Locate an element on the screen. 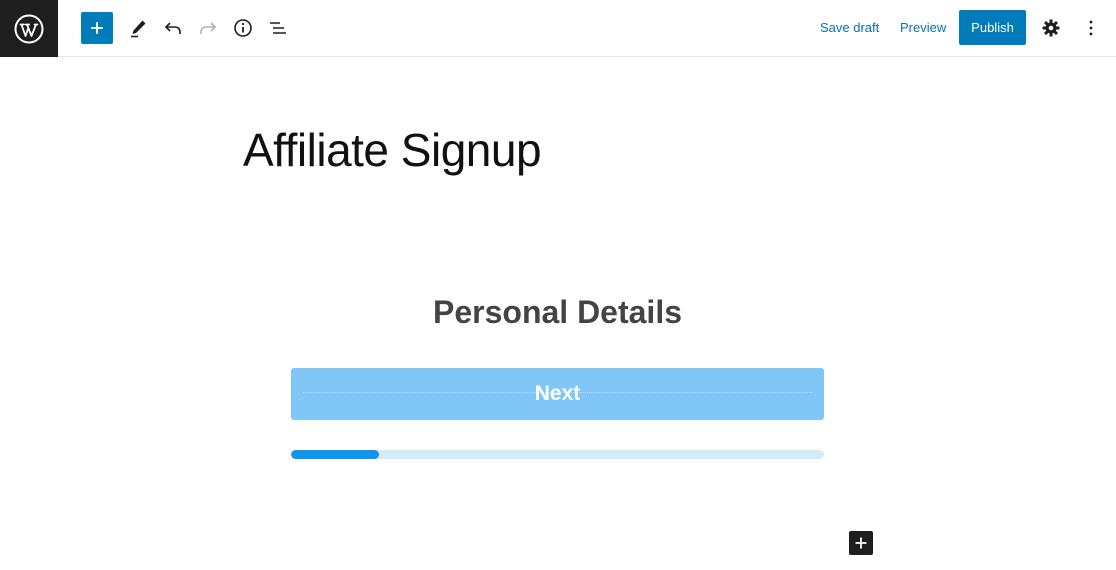 Image resolution: width=1116 pixels, height=570 pixels. list-view-icon is located at coordinates (278, 28).